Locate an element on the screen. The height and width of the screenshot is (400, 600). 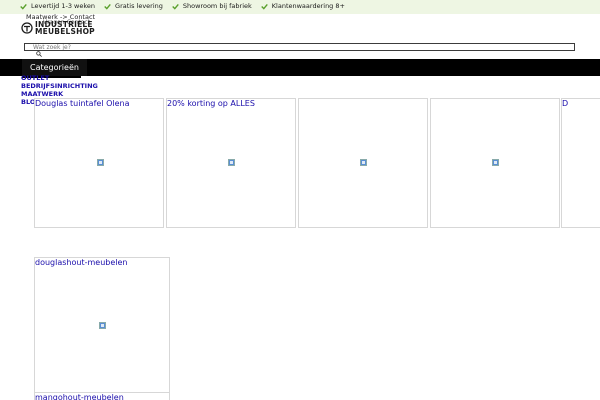
usp-label: Klantenwaardering 8+ is located at coordinates (308, 6).